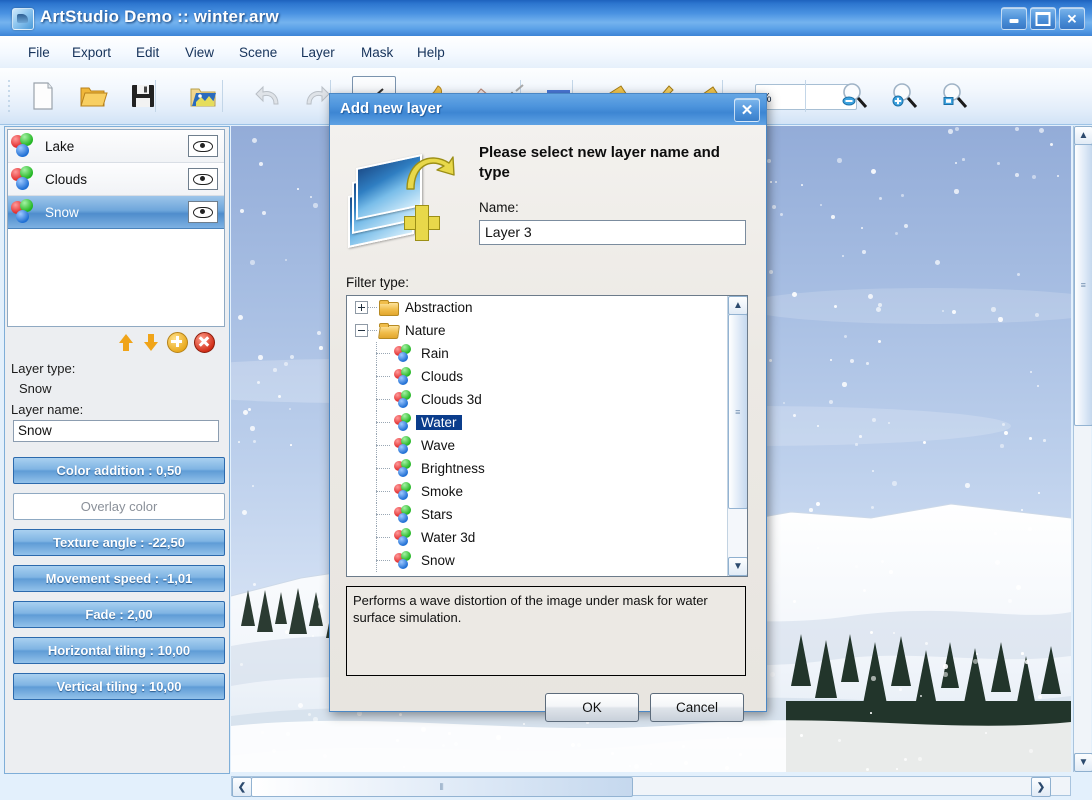  What do you see at coordinates (24, 146) in the screenshot?
I see `rgb-layer-icon` at bounding box center [24, 146].